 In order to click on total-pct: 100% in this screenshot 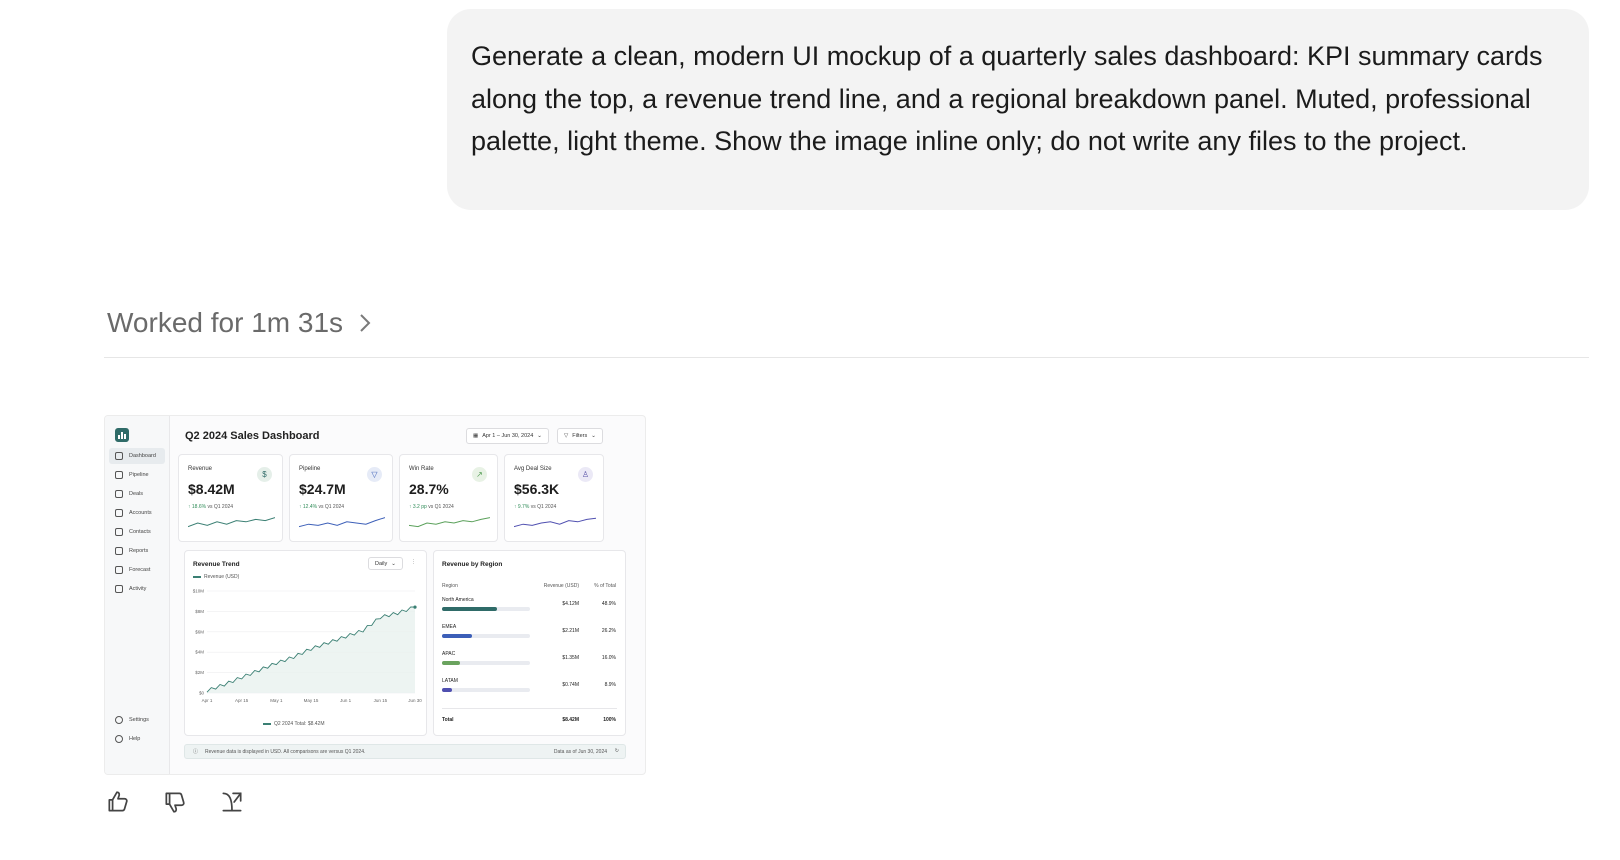, I will do `click(609, 720)`.